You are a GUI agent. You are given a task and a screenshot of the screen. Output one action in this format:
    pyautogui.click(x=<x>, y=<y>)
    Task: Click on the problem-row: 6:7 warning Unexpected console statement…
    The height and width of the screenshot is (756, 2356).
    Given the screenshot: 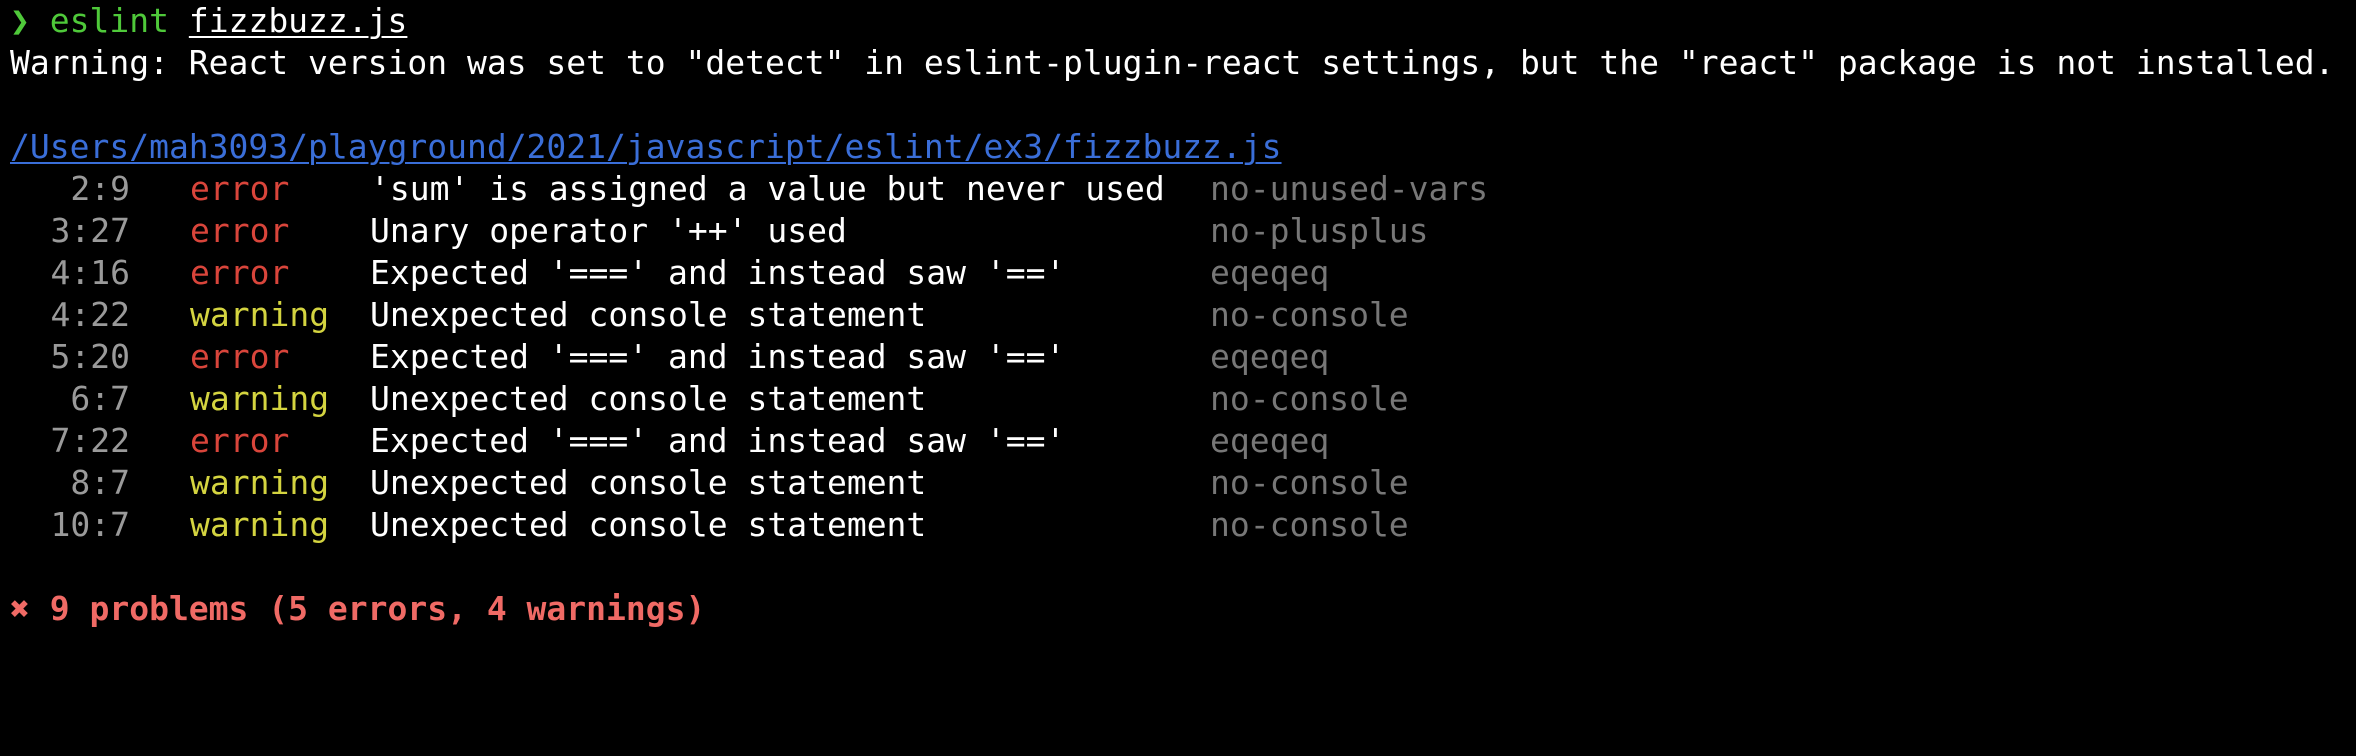 What is the action you would take?
    pyautogui.click(x=1180, y=399)
    